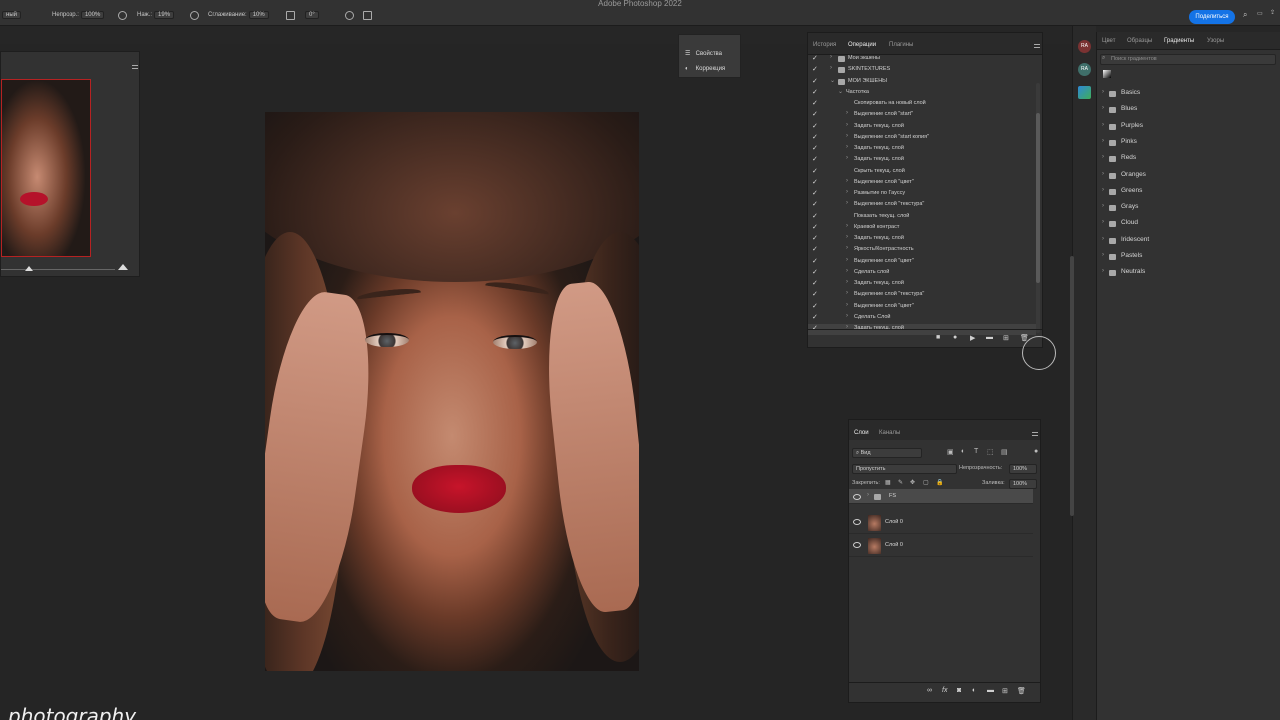  Describe the element at coordinates (290, 15) in the screenshot. I see `gear-icon` at that location.